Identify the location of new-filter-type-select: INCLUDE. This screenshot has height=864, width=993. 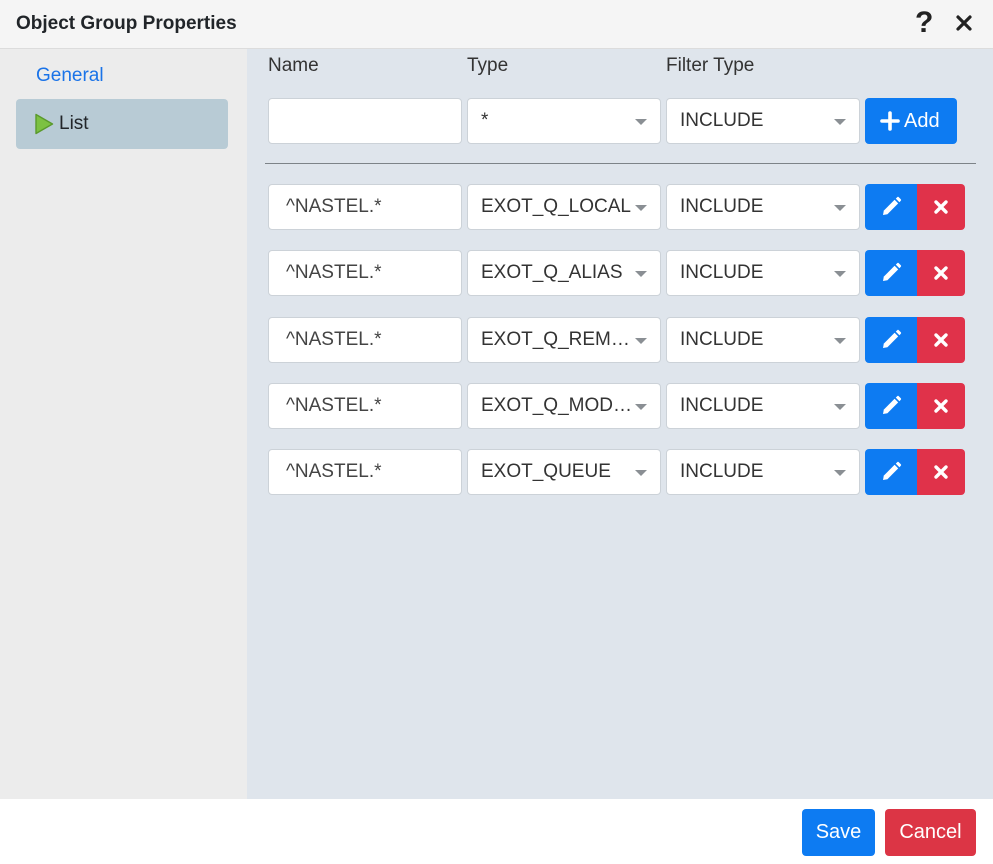
(763, 121).